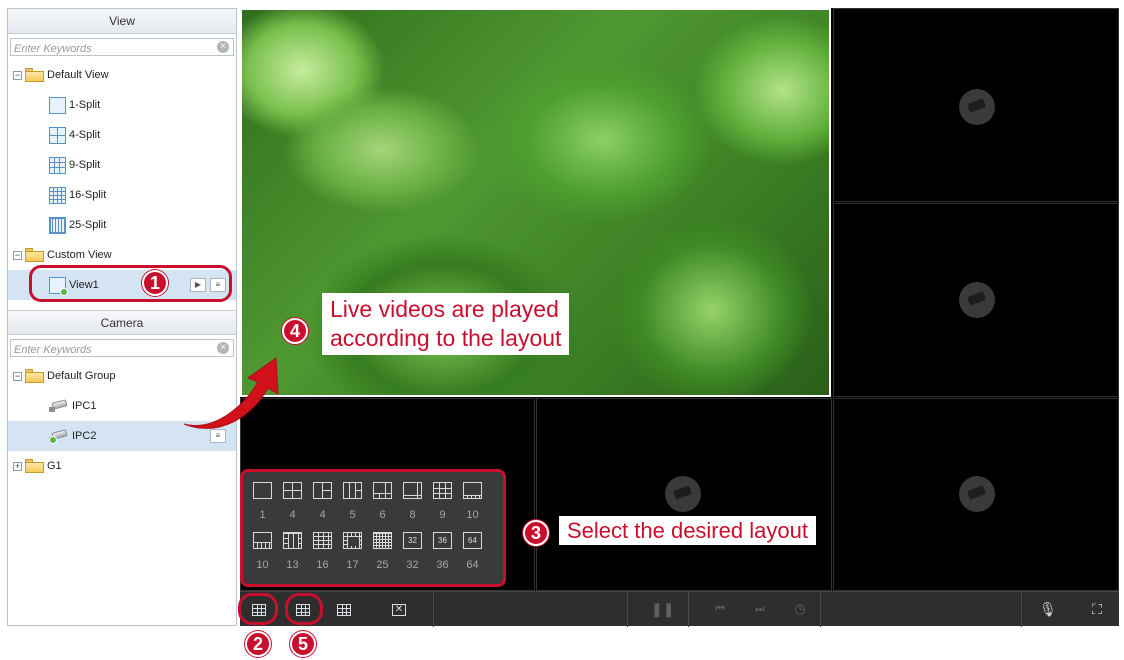 The height and width of the screenshot is (660, 1124). I want to click on tree-item-9-split: 9-Split, so click(122, 165).